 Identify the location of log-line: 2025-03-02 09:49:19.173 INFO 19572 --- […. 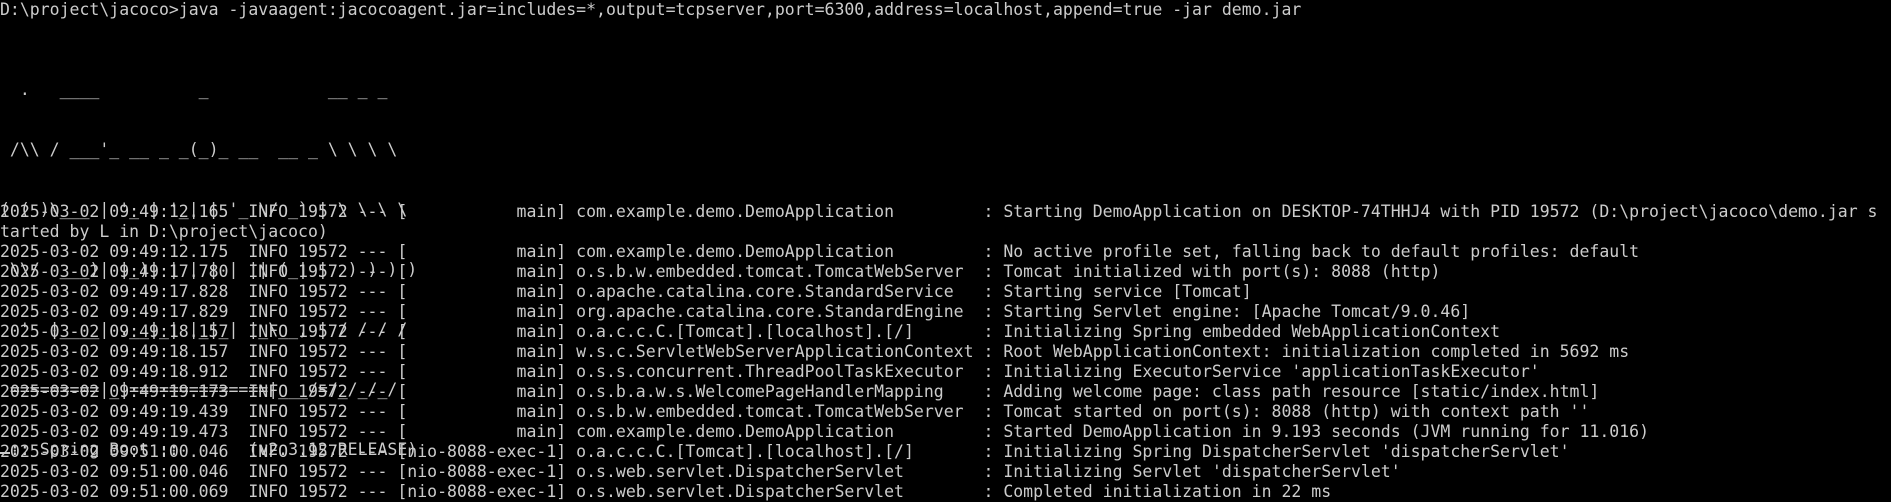
(800, 391).